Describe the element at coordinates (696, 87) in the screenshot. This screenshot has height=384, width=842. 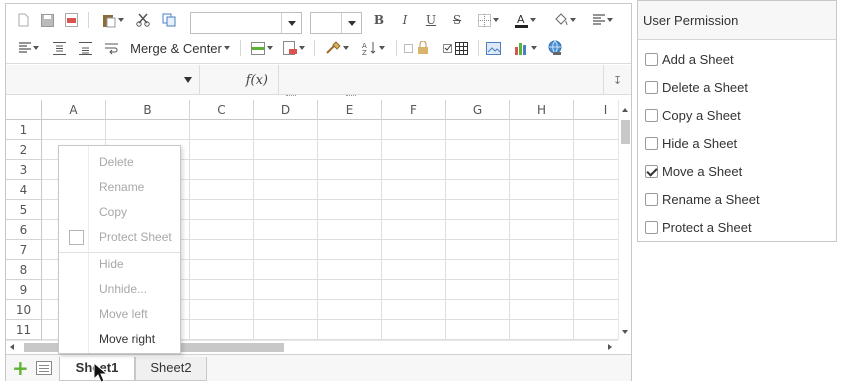
I see `permission-delete-sheet: Delete a Sheet` at that location.